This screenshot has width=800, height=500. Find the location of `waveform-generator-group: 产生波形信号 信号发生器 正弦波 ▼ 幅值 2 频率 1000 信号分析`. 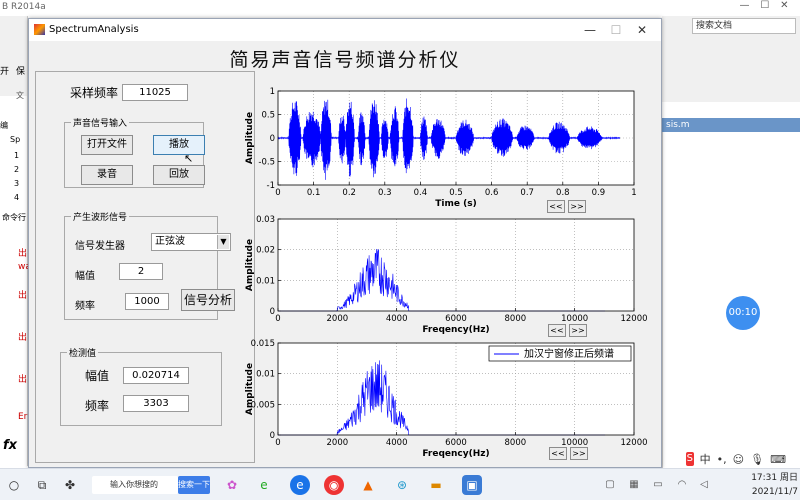

waveform-generator-group: 产生波形信号 信号发生器 正弦波 ▼ 幅值 2 频率 1000 信号分析 is located at coordinates (149, 265).